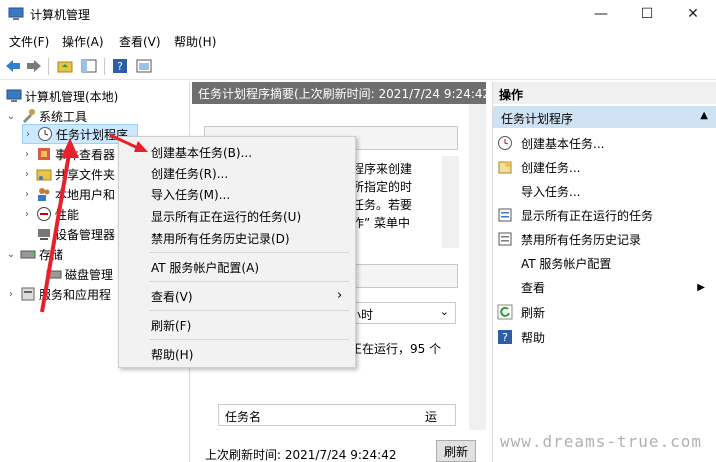  What do you see at coordinates (94, 223) in the screenshot?
I see `annotation-arrows` at bounding box center [94, 223].